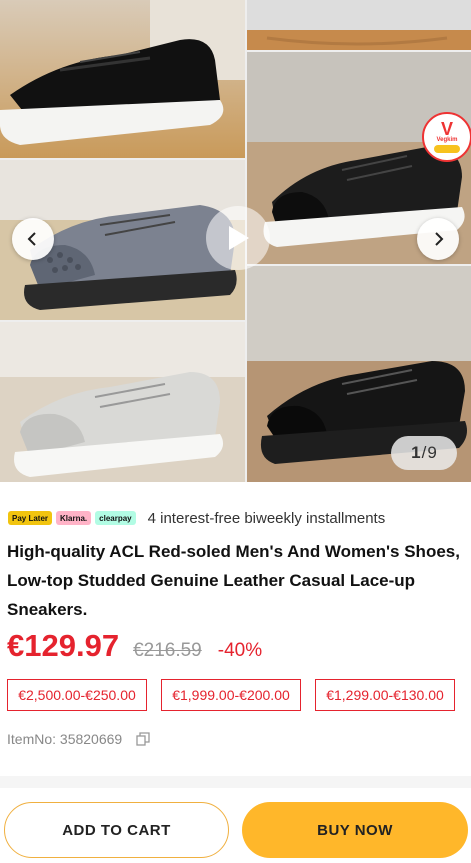 The image size is (471, 863). I want to click on bottom-action-bar: ADD TO CART BUY NOW, so click(235, 826).